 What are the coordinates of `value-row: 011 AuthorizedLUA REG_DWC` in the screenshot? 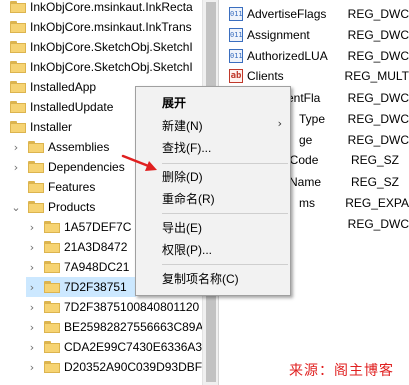 It's located at (314, 56).